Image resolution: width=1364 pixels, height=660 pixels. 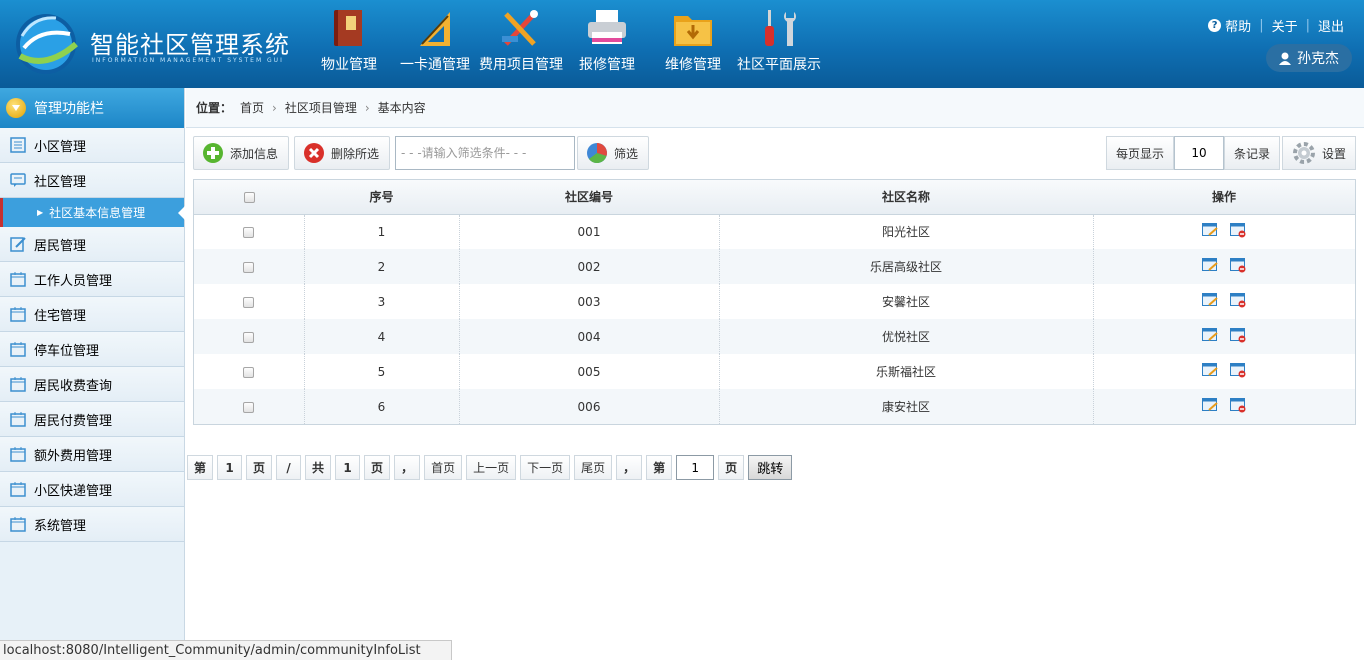 I want to click on sidebar-item-staff: 工作人员管理, so click(x=92, y=279).